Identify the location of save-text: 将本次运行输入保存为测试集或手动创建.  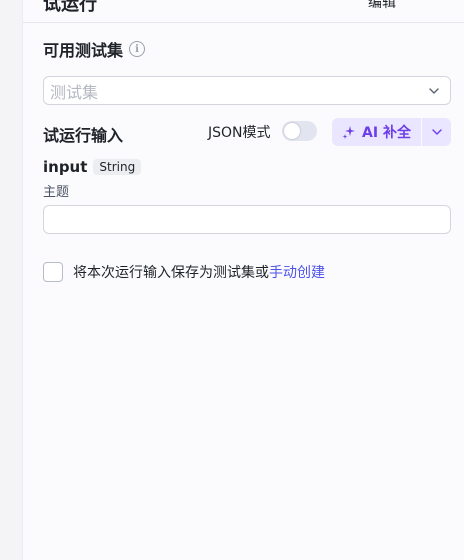
(199, 272).